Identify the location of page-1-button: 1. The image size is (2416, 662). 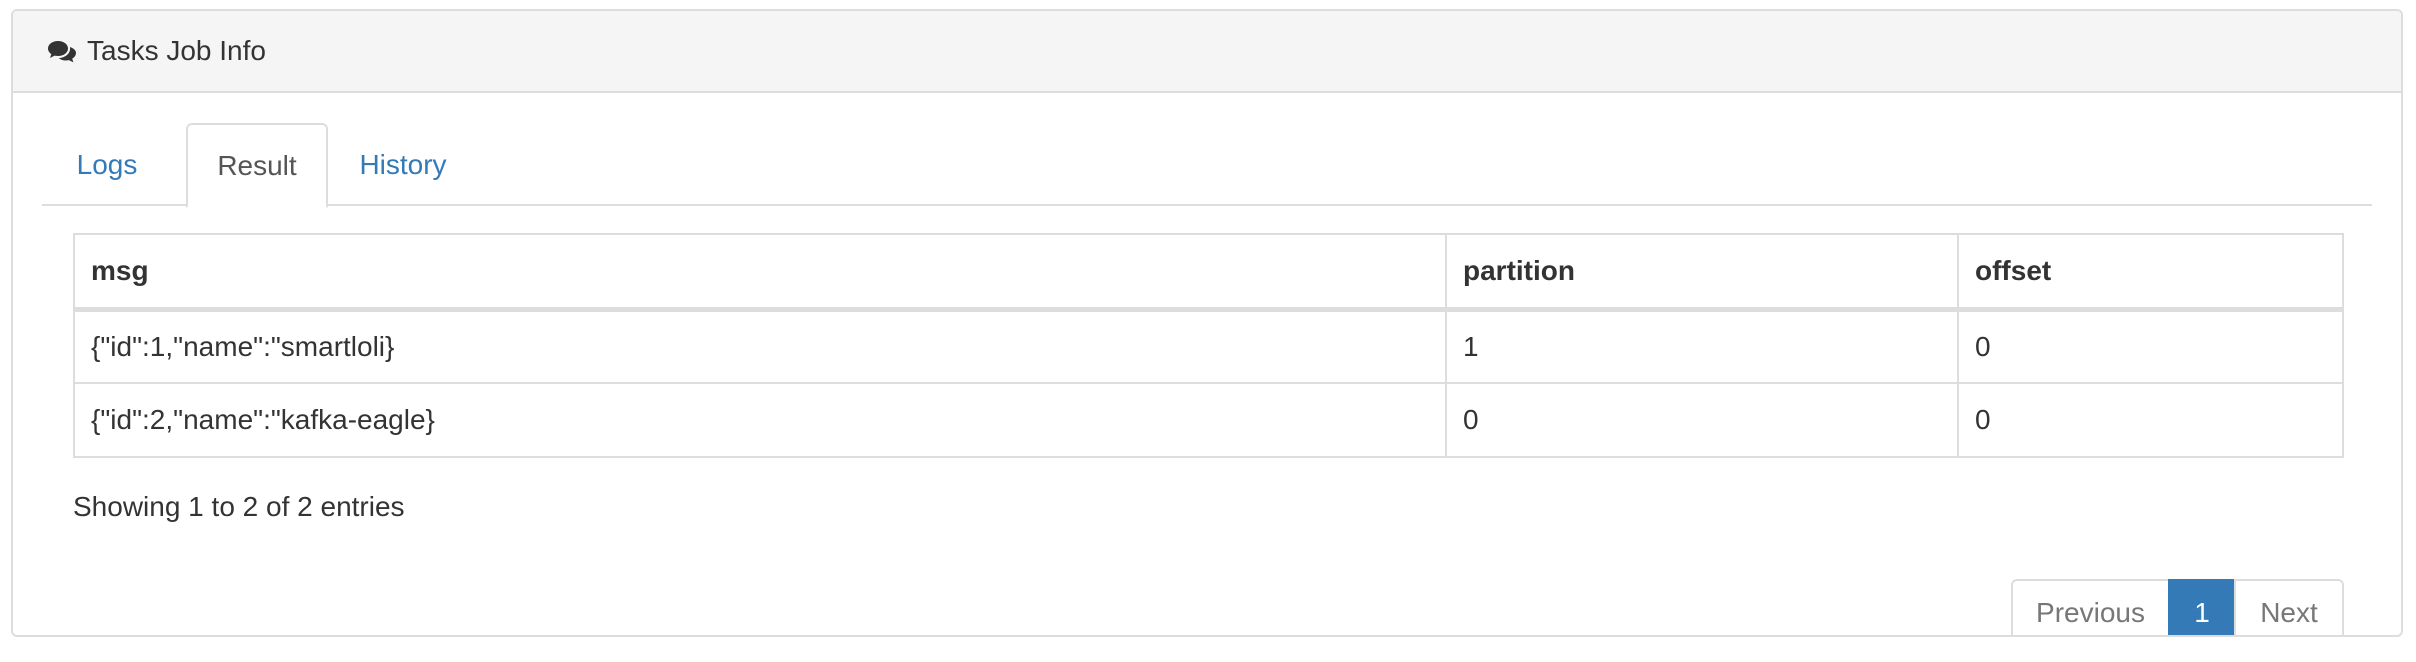
(2202, 607).